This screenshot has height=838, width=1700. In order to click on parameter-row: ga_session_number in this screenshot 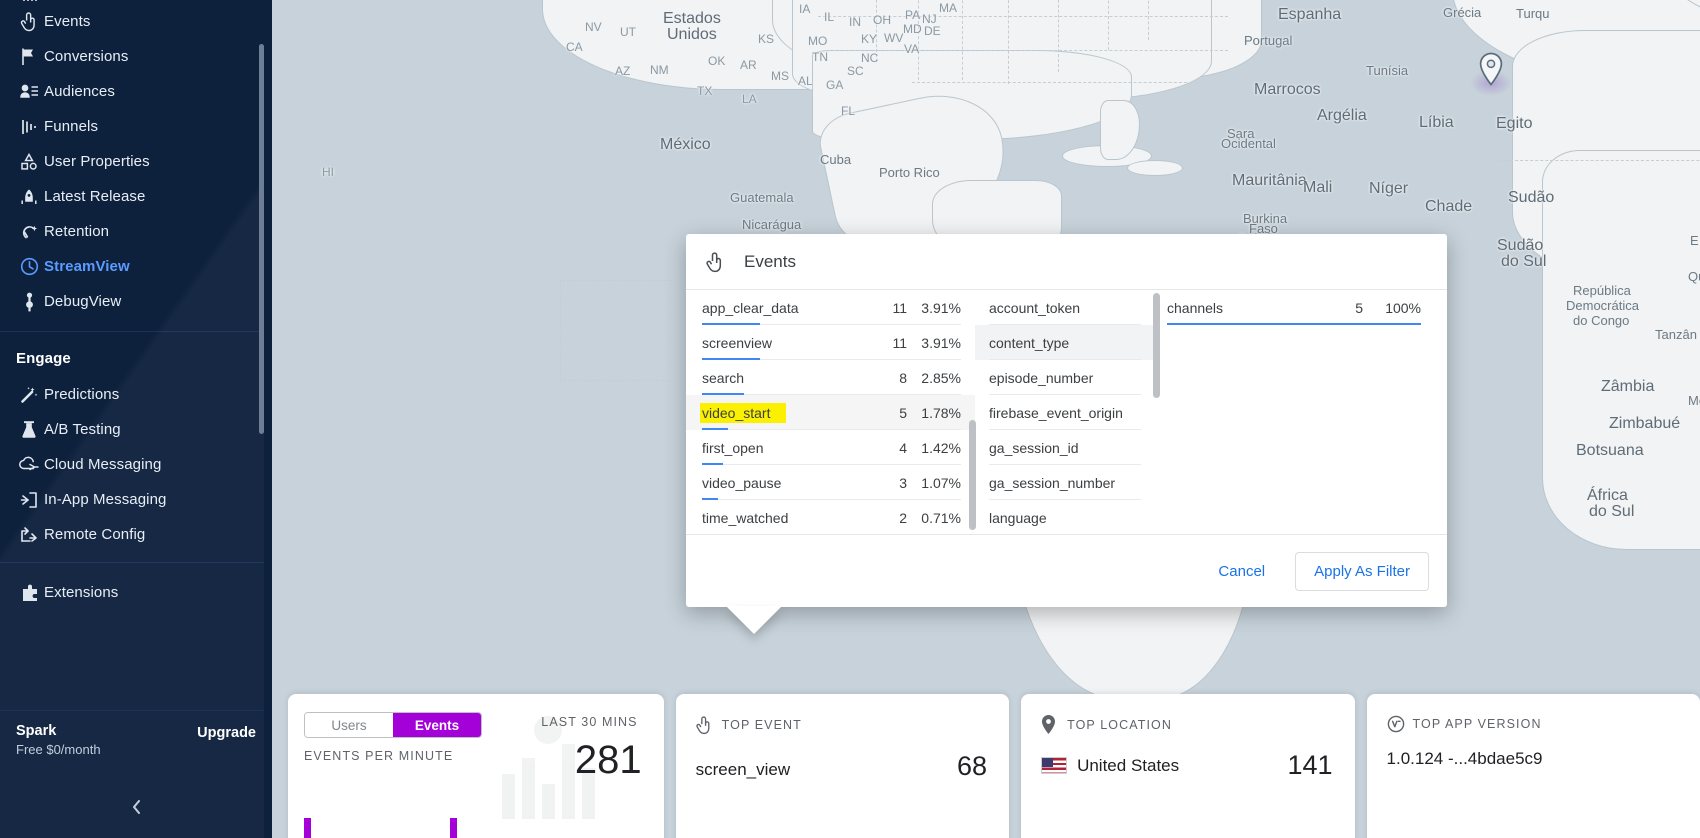, I will do `click(1064, 482)`.